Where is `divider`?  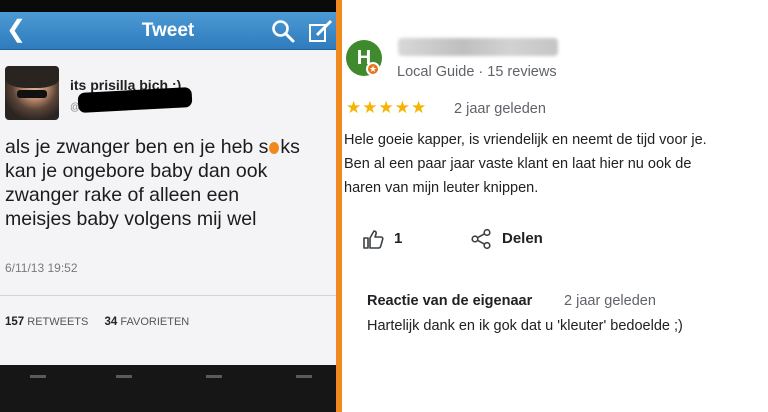 divider is located at coordinates (168, 295).